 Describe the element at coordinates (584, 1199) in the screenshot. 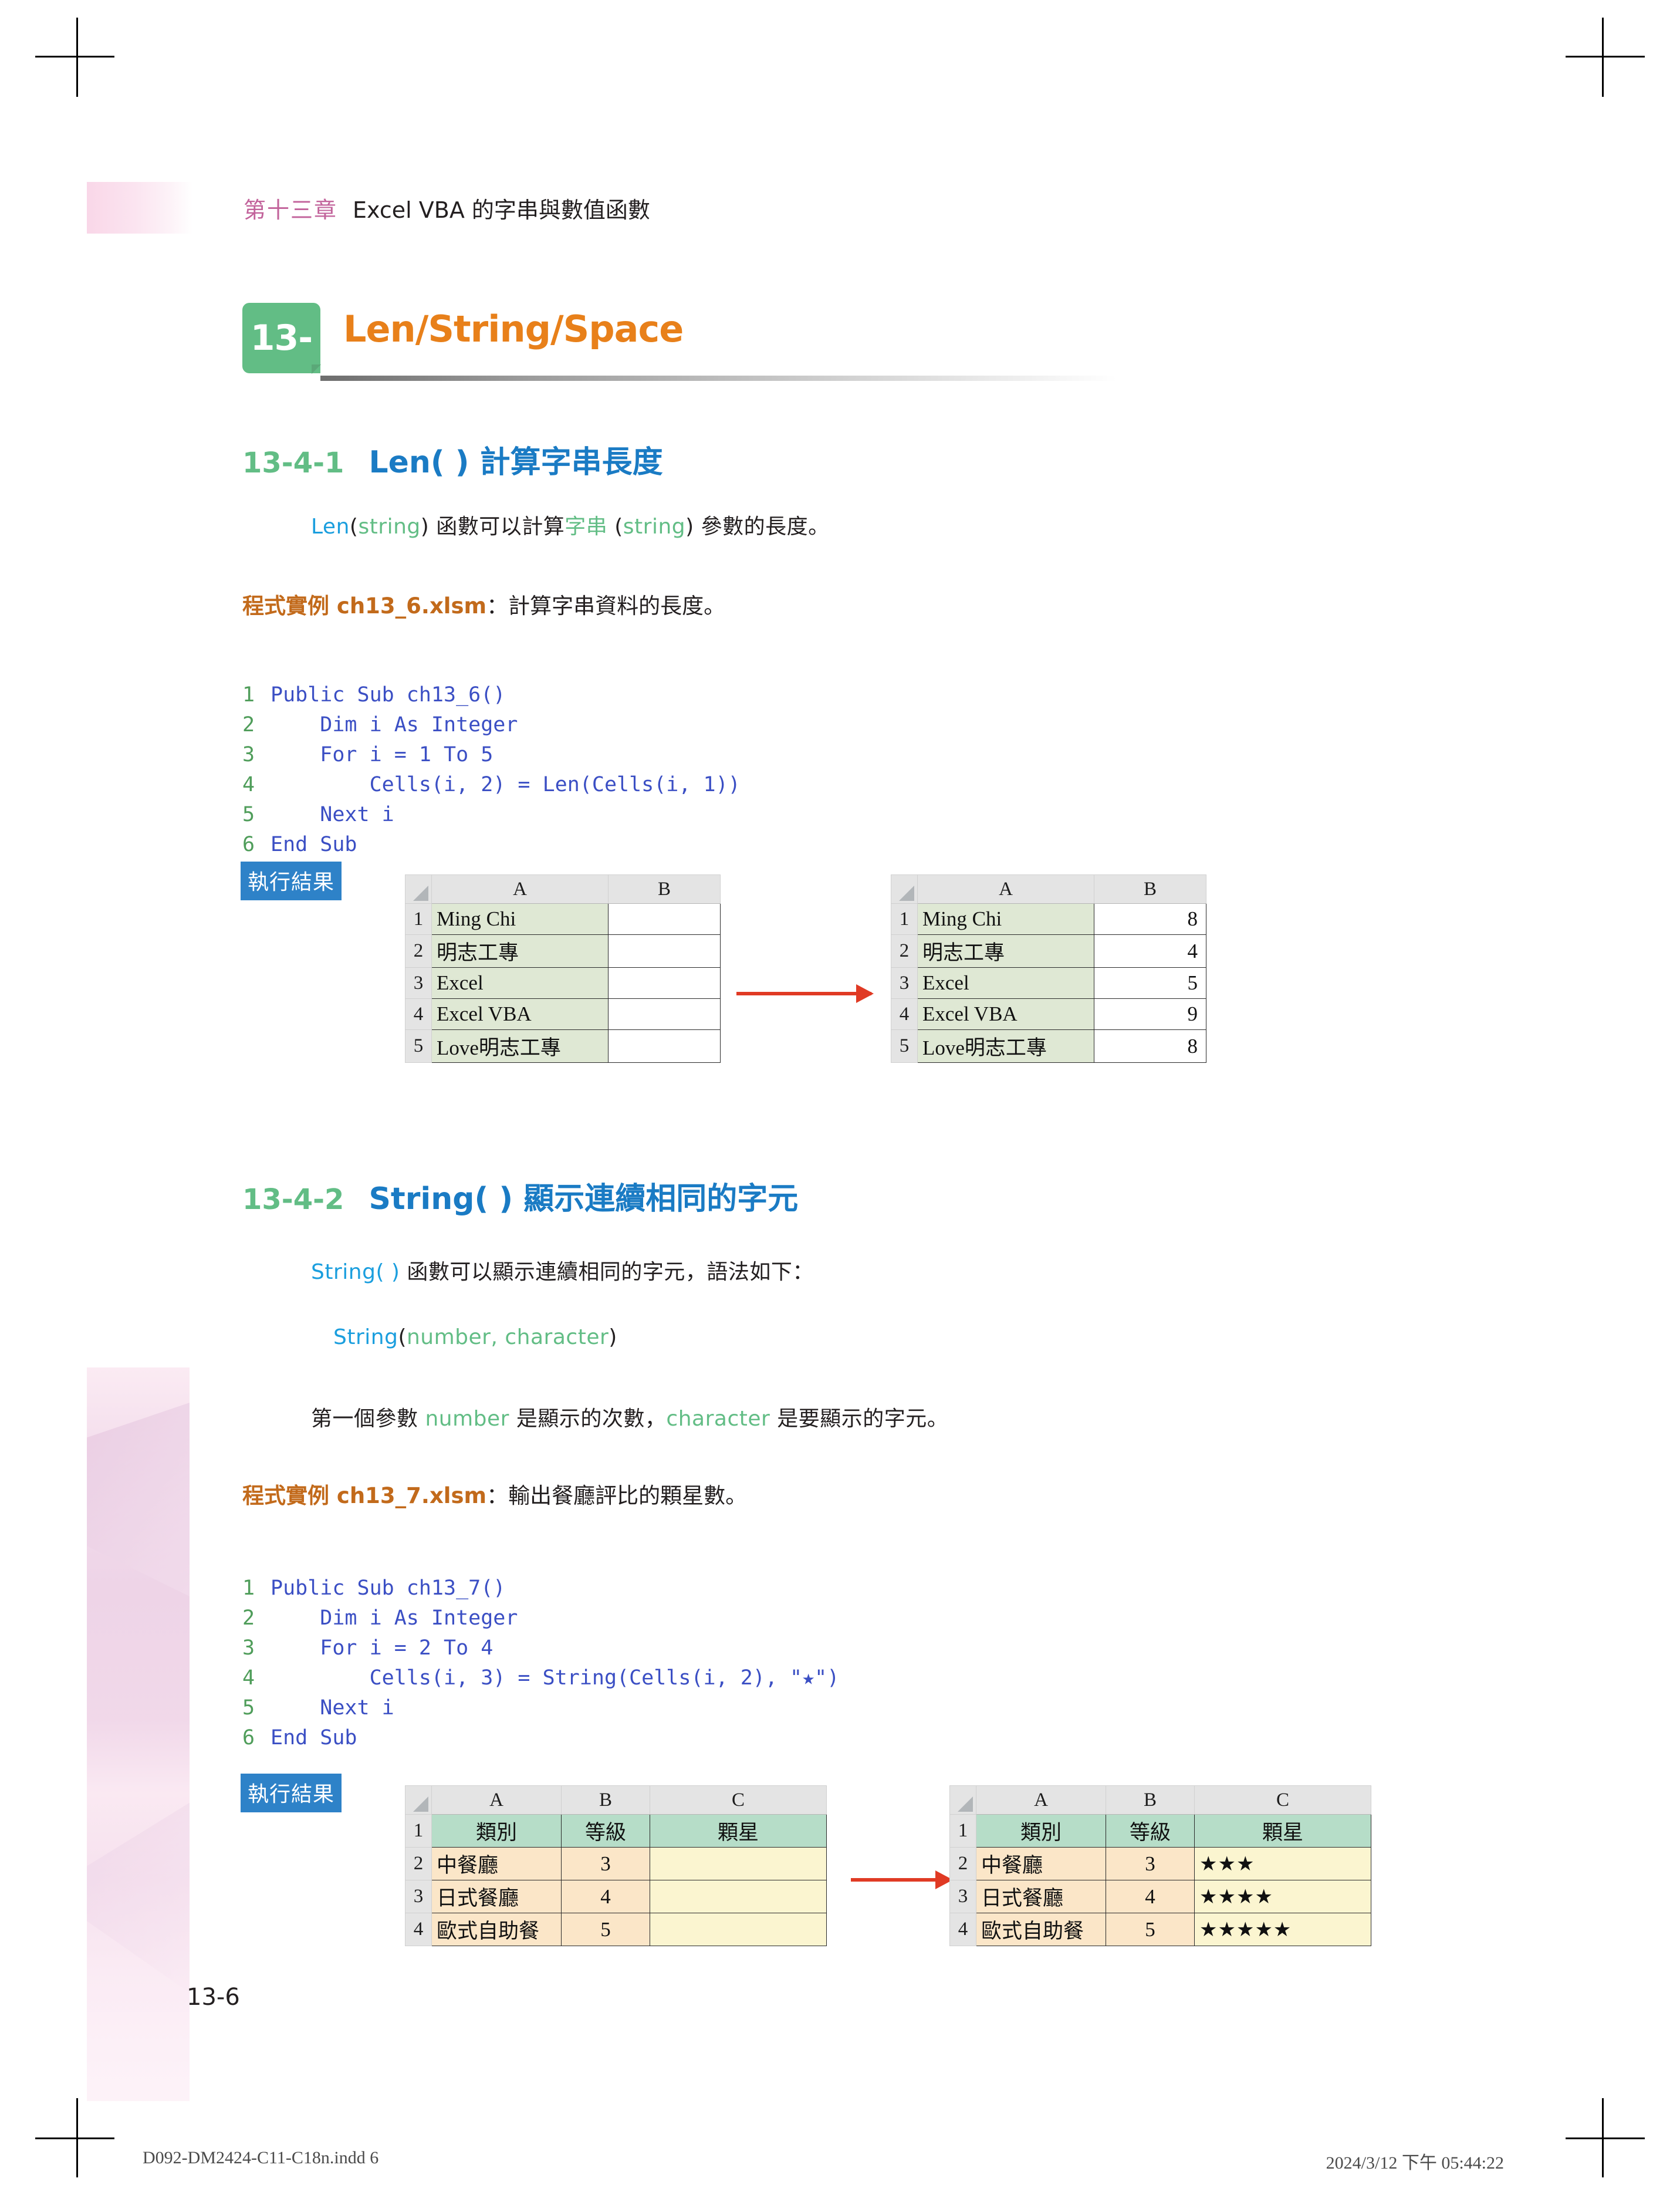

I see `subsection-title: String( ) 顯示連續相同的字元` at that location.